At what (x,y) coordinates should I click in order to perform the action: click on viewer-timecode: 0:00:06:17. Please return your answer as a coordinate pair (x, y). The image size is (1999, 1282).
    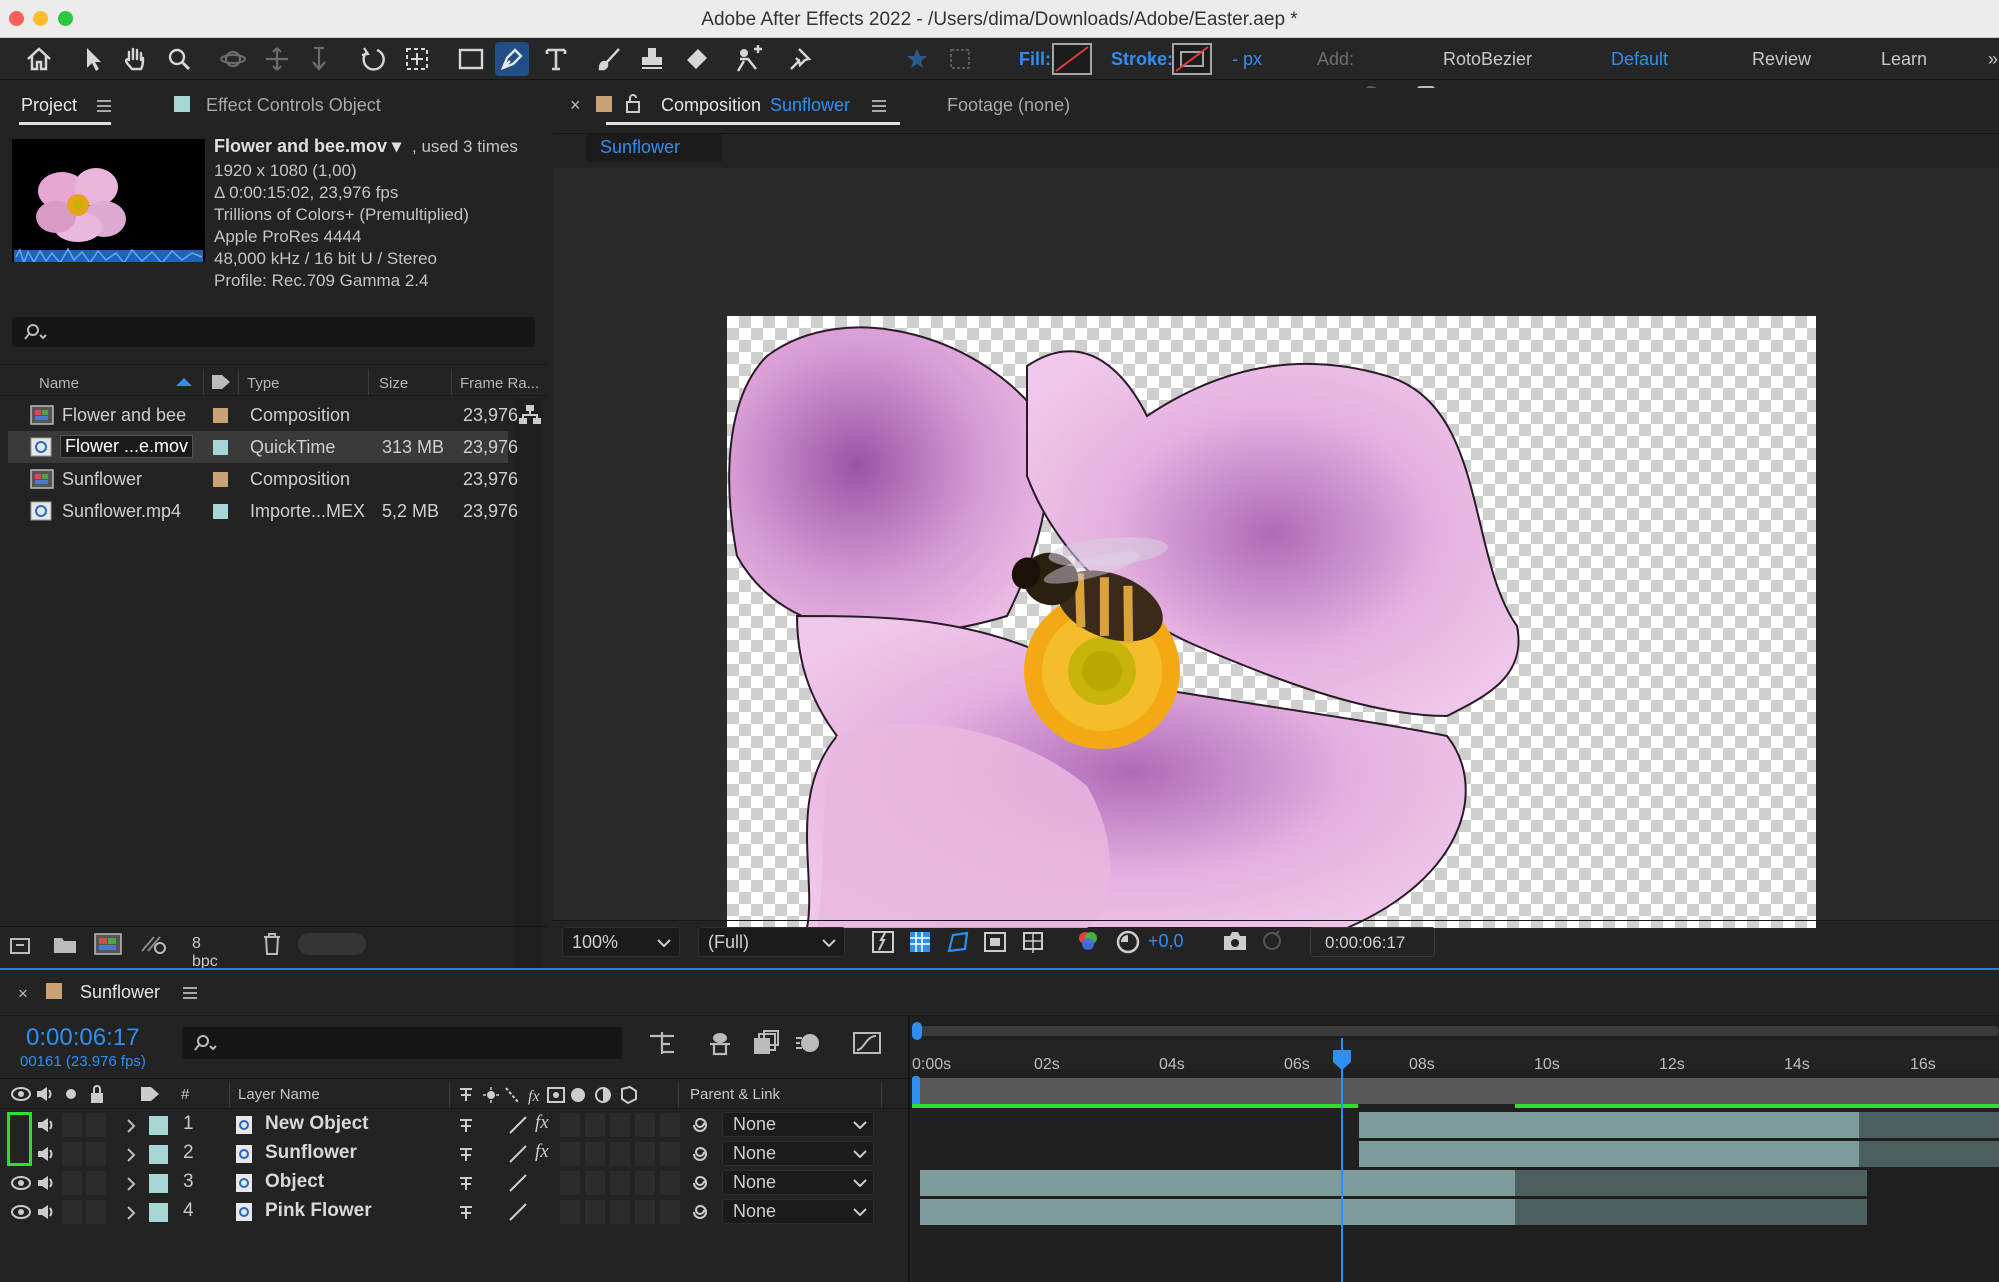
    Looking at the image, I should click on (1372, 942).